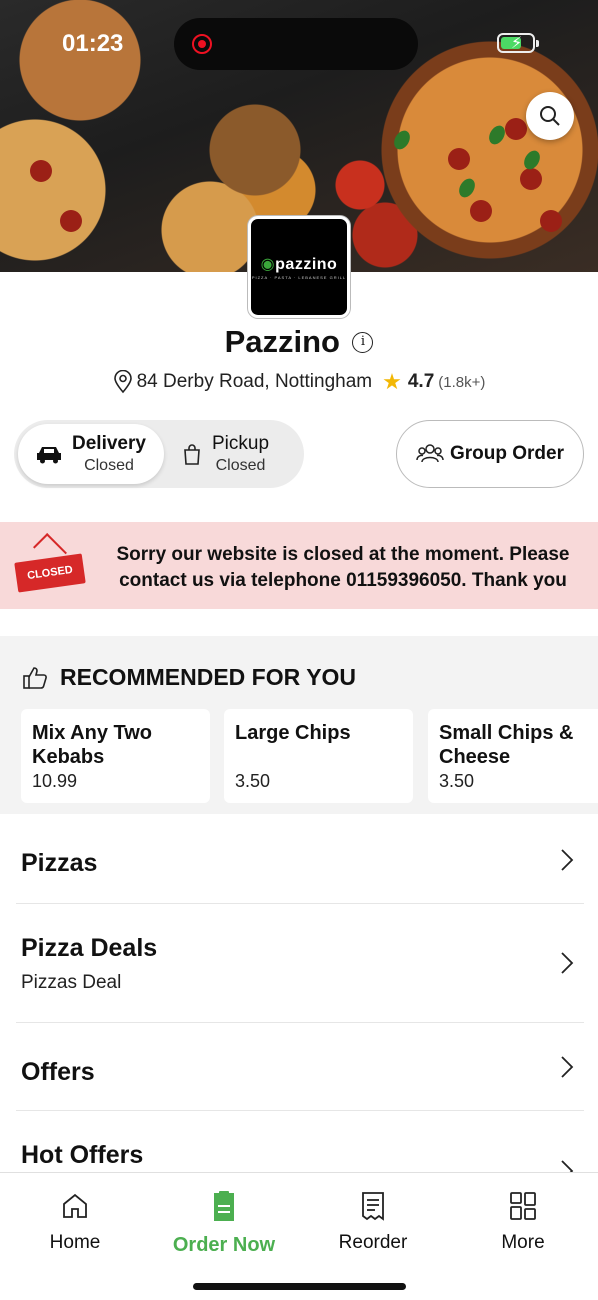 This screenshot has height=1300, width=598. I want to click on category-row-hot-offers: Hot Offers, so click(300, 1146).